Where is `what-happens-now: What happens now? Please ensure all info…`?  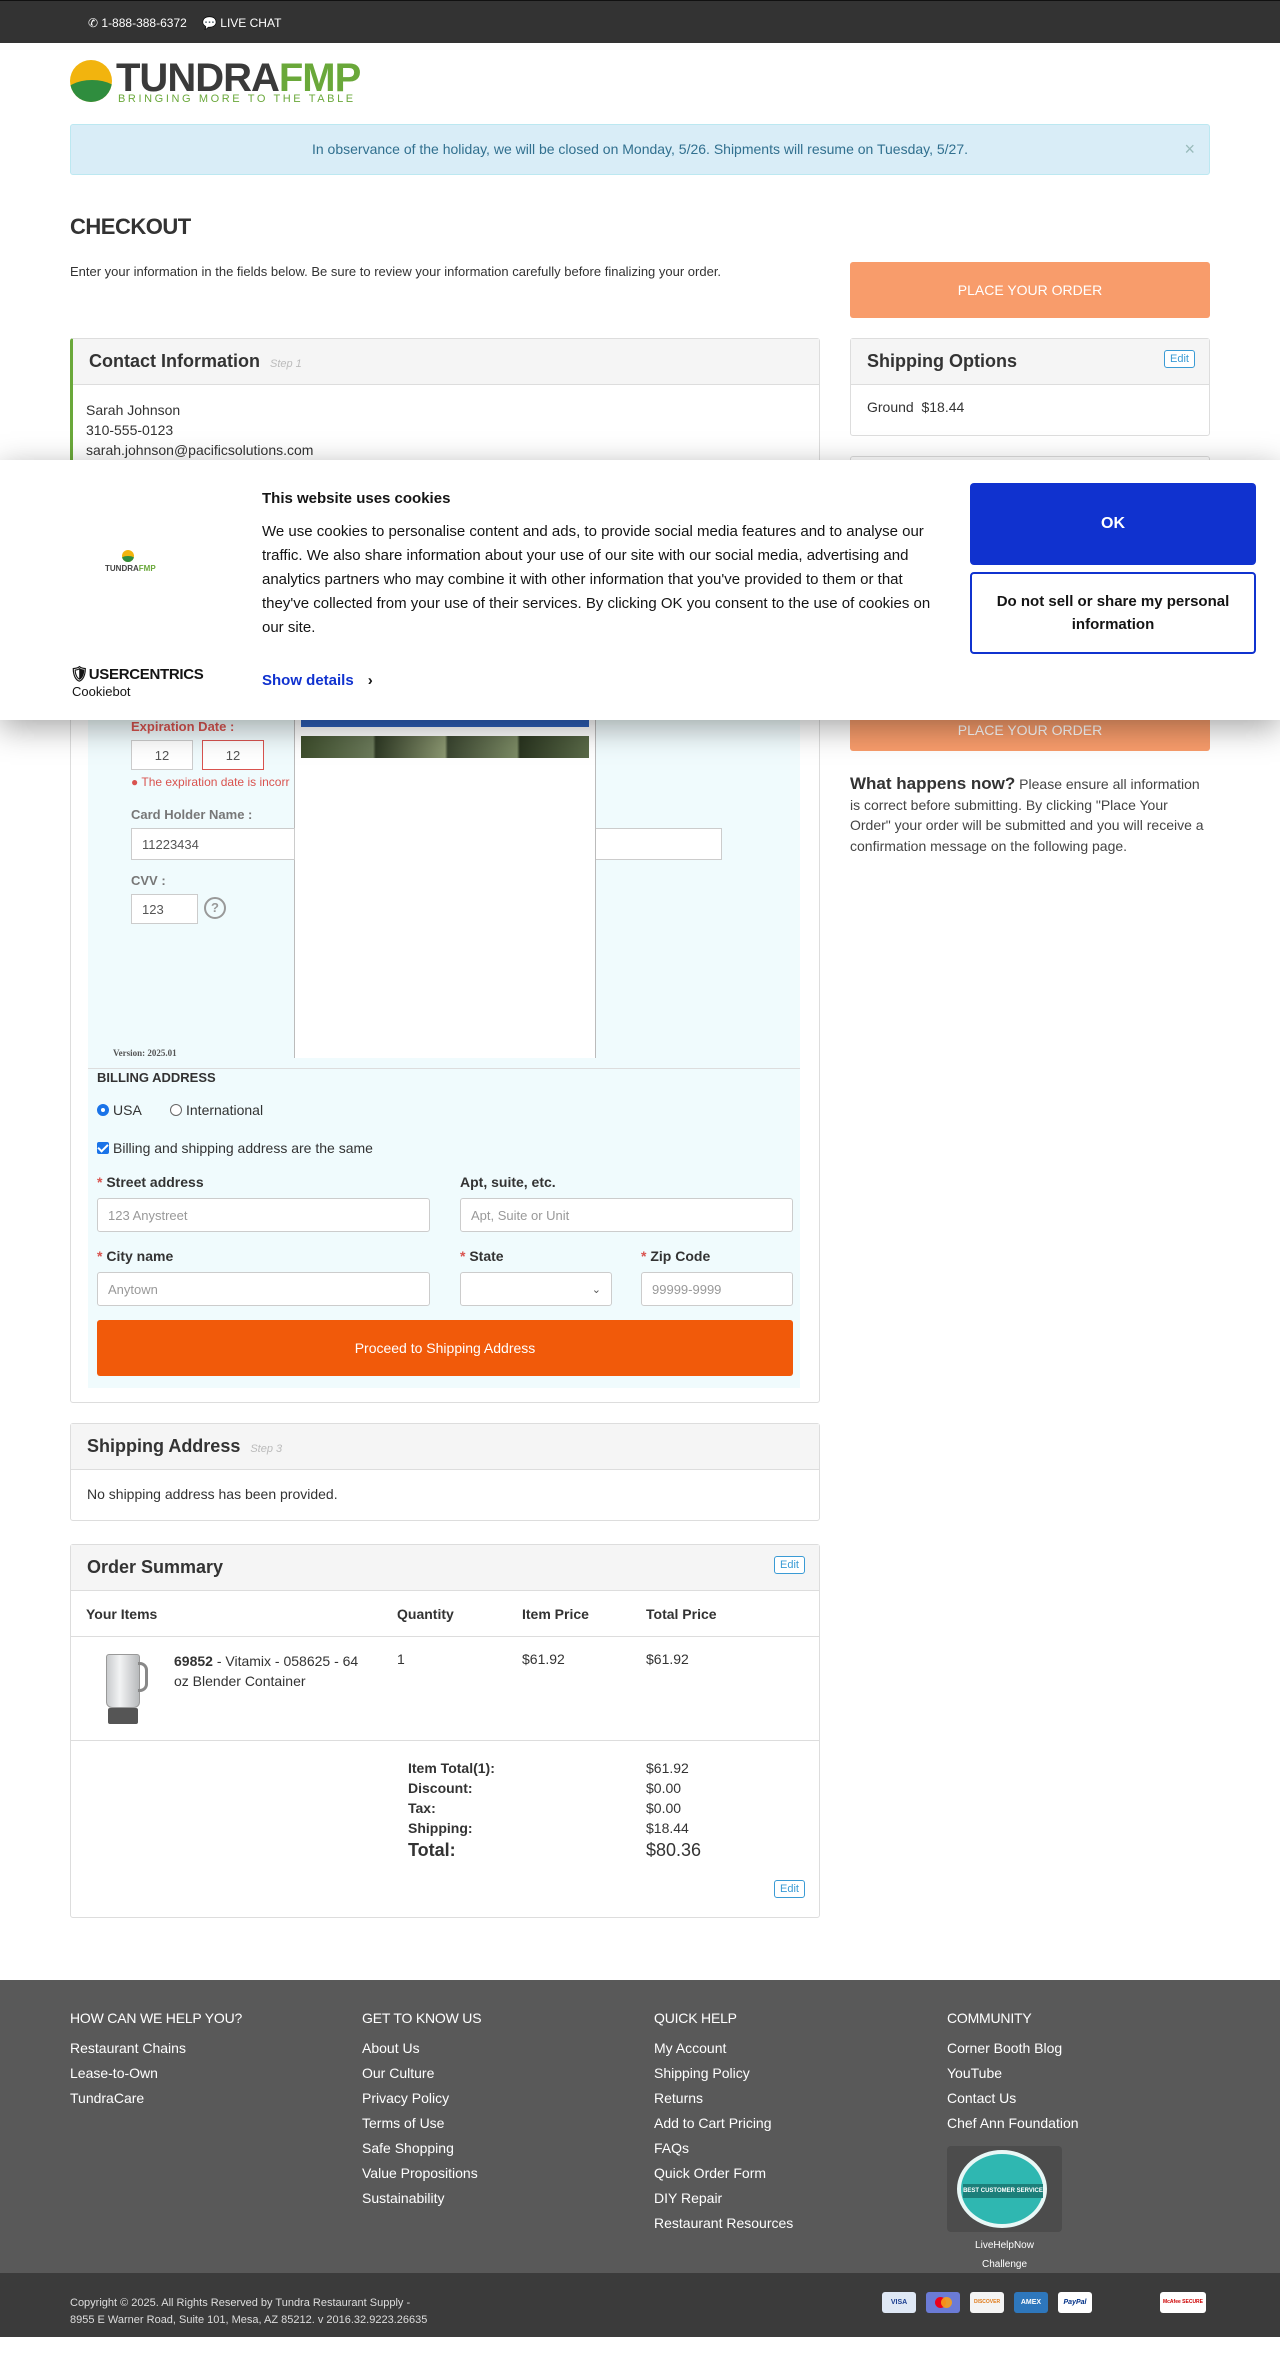
what-happens-now: What happens now? Please ensure all info… is located at coordinates (1027, 814).